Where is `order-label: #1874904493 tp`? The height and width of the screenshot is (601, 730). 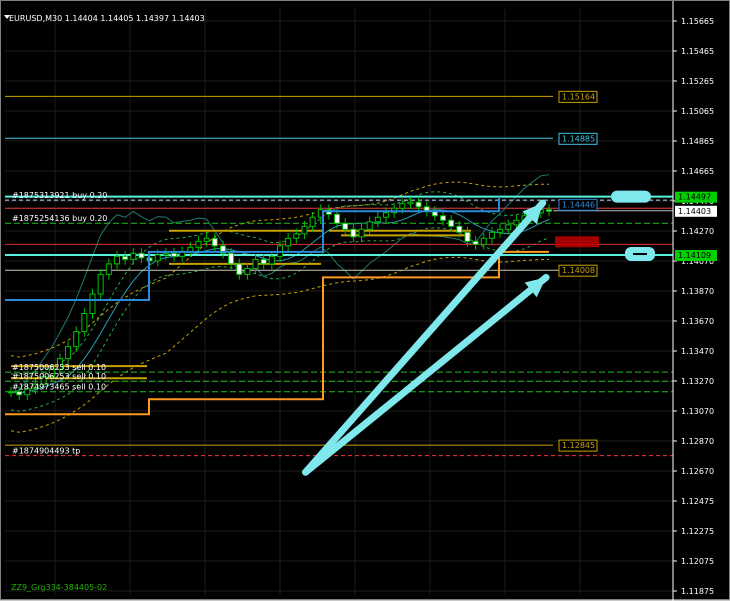 order-label: #1874904493 tp is located at coordinates (46, 451).